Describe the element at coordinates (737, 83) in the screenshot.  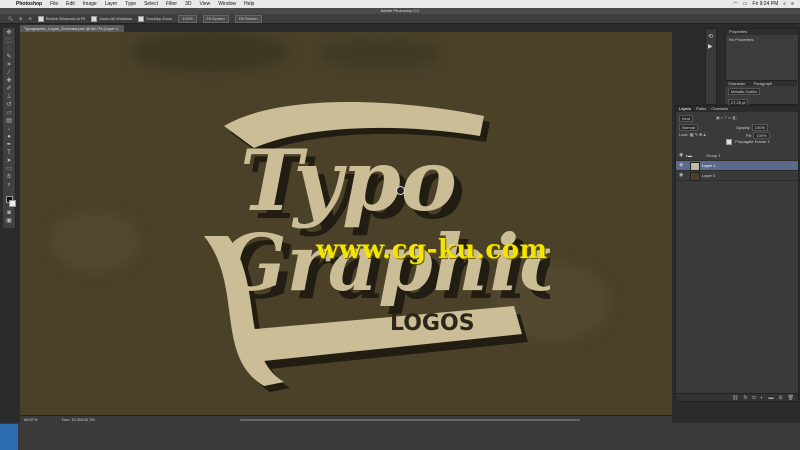
I see `tab-character: Character` at that location.